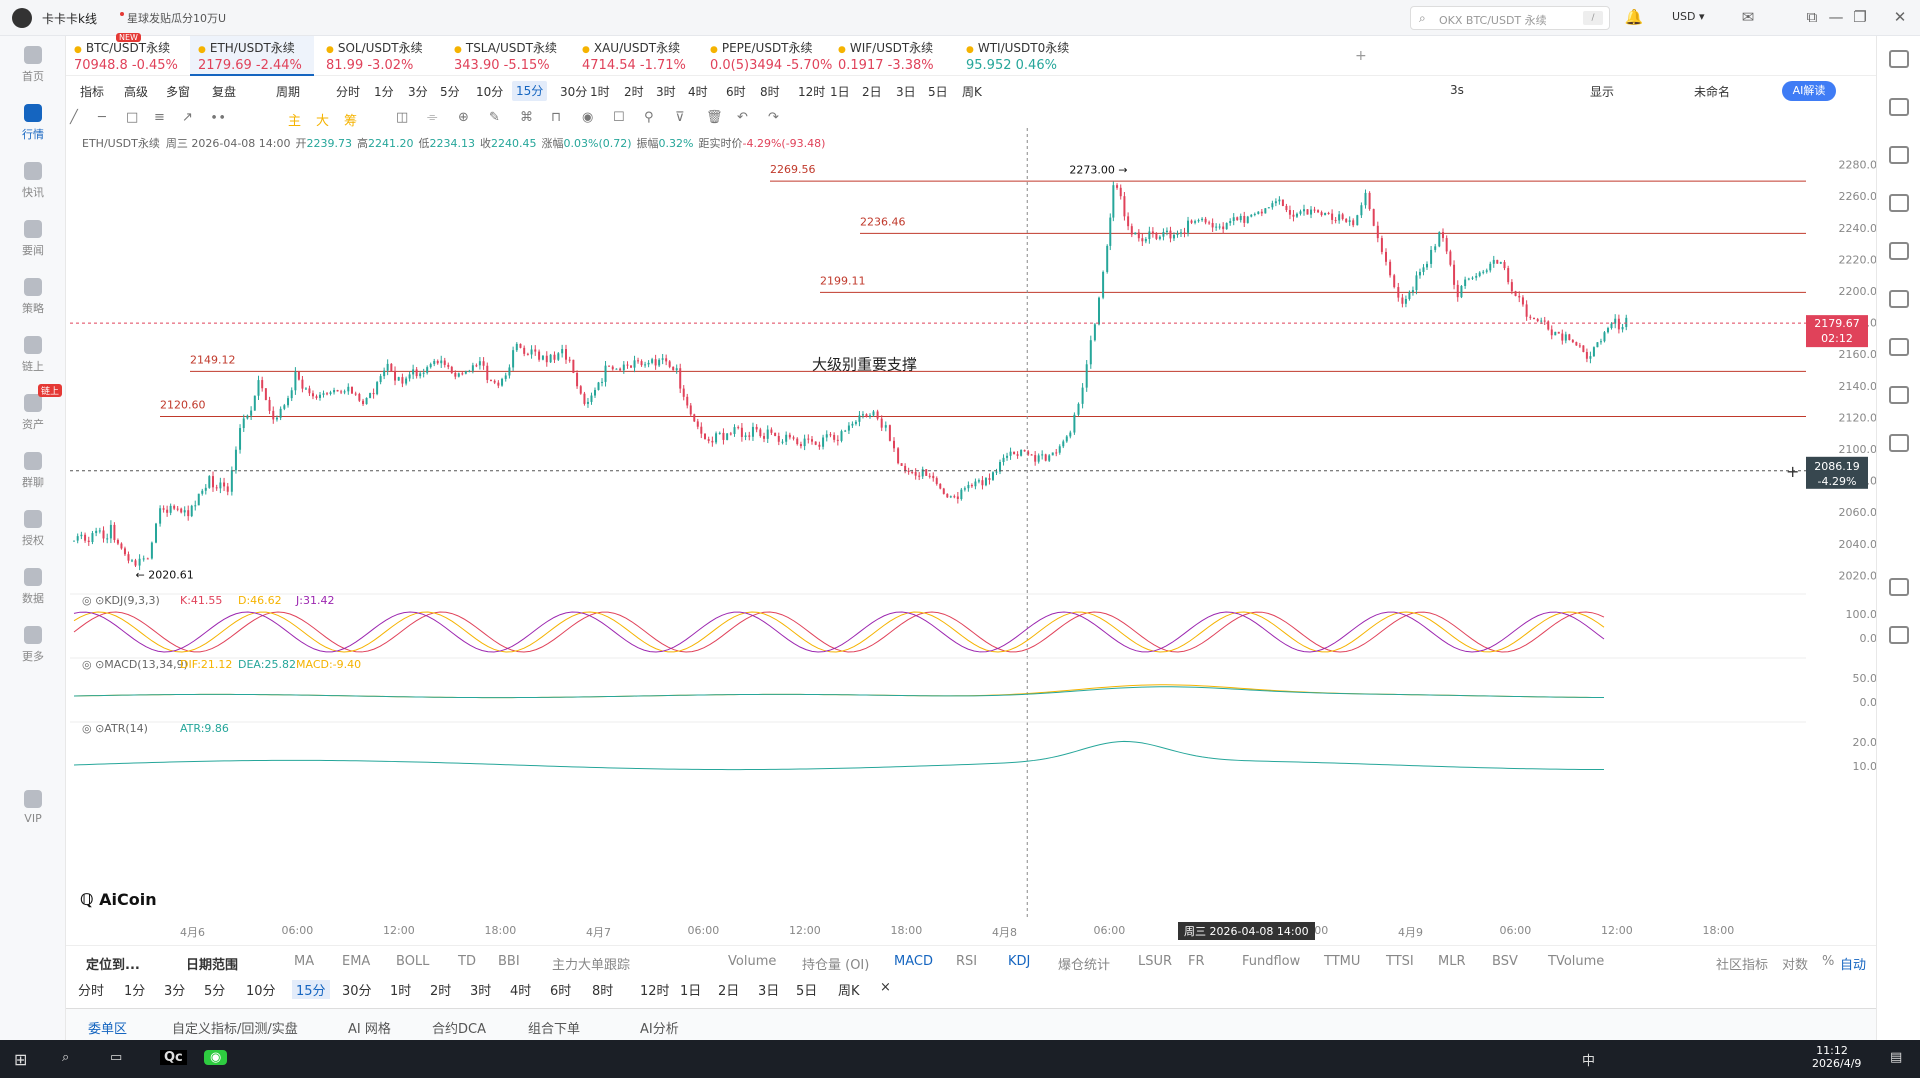  I want to click on sidebar-item-10: 更多, so click(33, 645).